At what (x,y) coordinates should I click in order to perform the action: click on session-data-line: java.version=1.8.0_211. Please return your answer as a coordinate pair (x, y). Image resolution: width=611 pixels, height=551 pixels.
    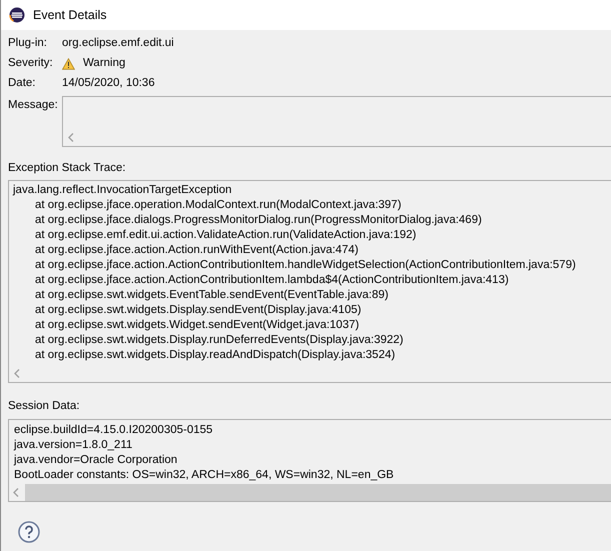
    Looking at the image, I should click on (73, 445).